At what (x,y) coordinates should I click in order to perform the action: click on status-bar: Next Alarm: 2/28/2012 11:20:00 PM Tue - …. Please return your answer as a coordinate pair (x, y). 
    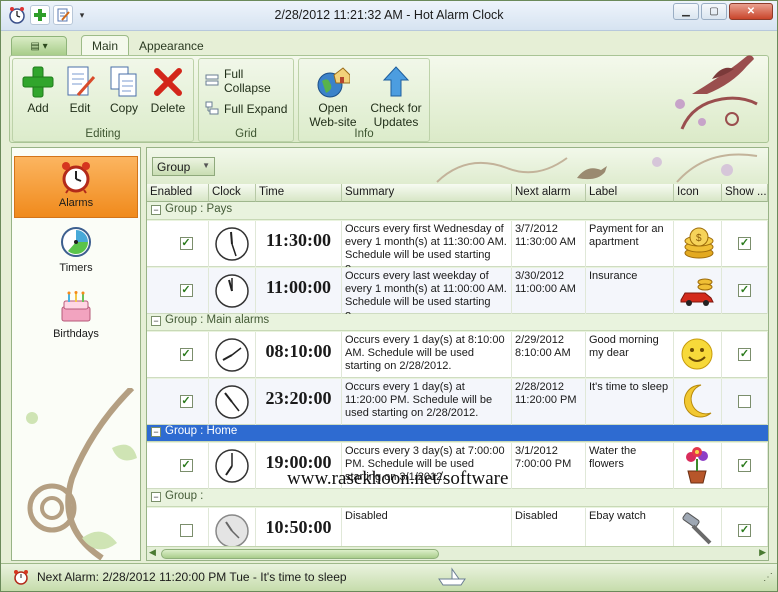
    Looking at the image, I should click on (389, 577).